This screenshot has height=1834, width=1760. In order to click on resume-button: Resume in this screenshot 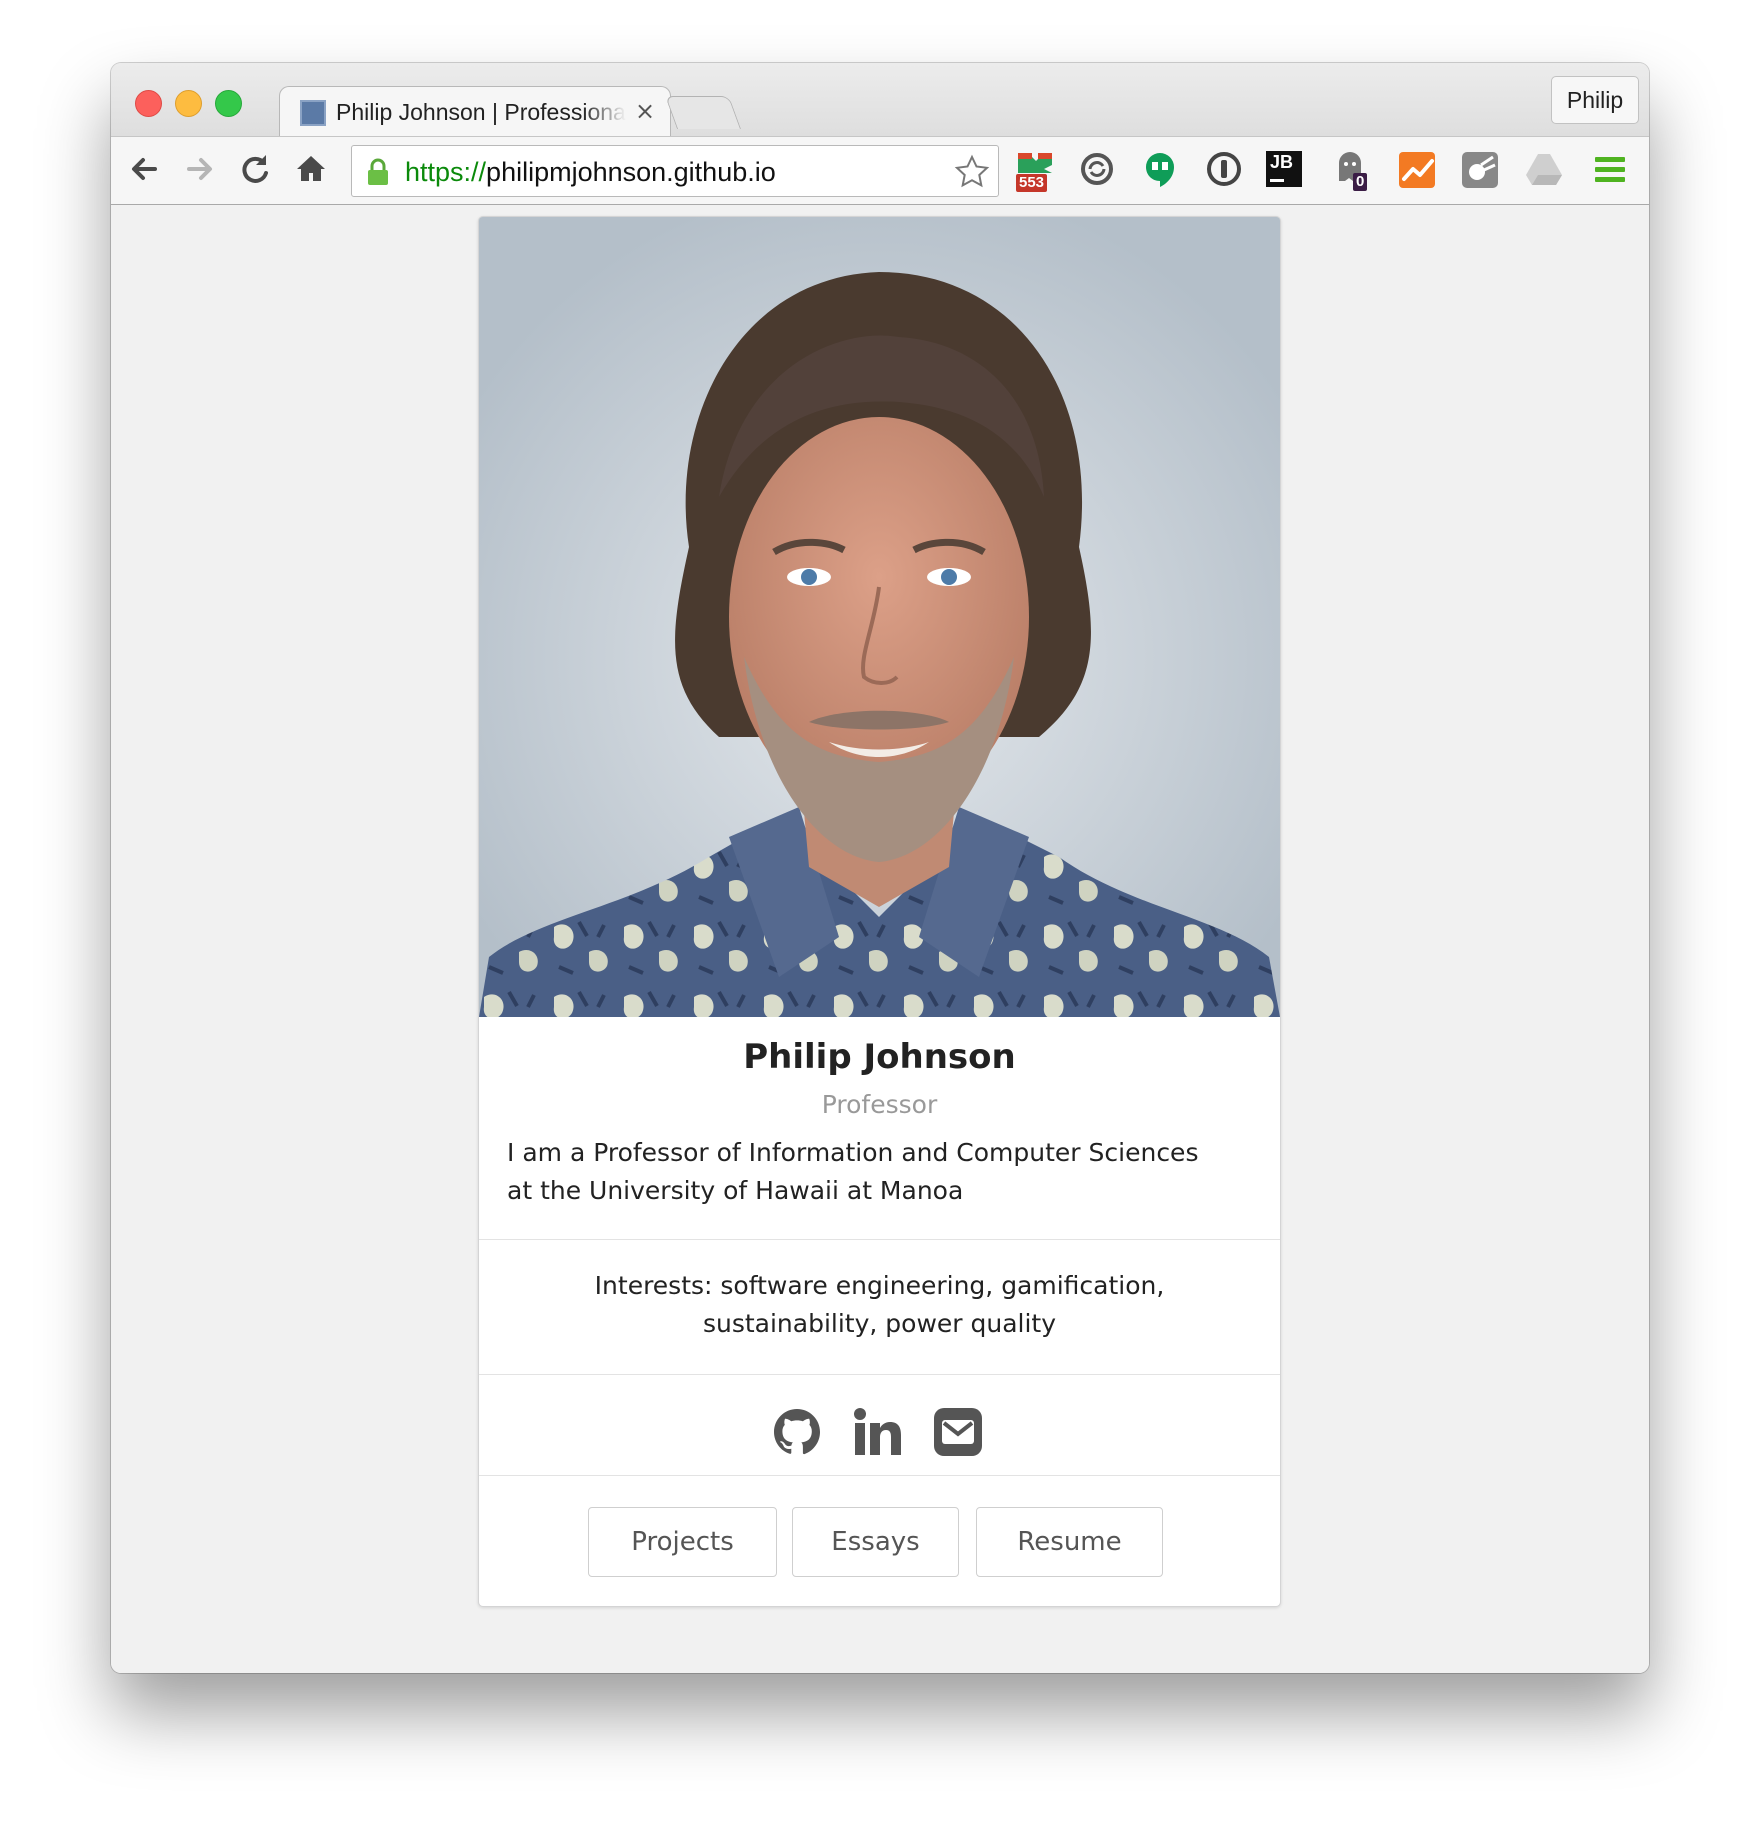, I will do `click(1069, 1542)`.